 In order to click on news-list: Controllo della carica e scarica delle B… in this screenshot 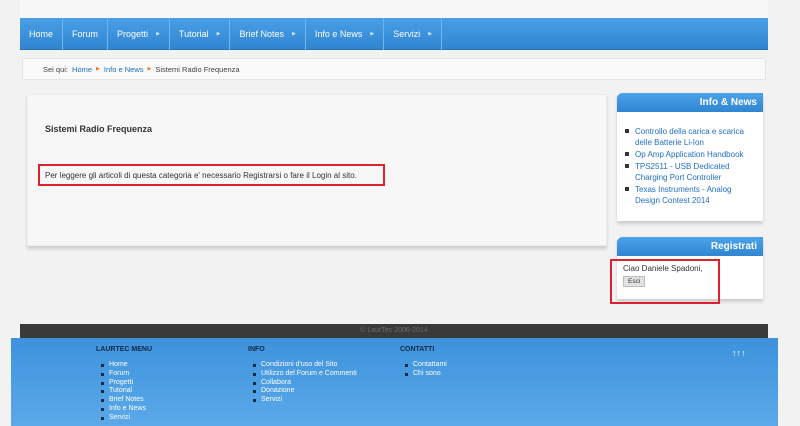, I will do `click(690, 163)`.